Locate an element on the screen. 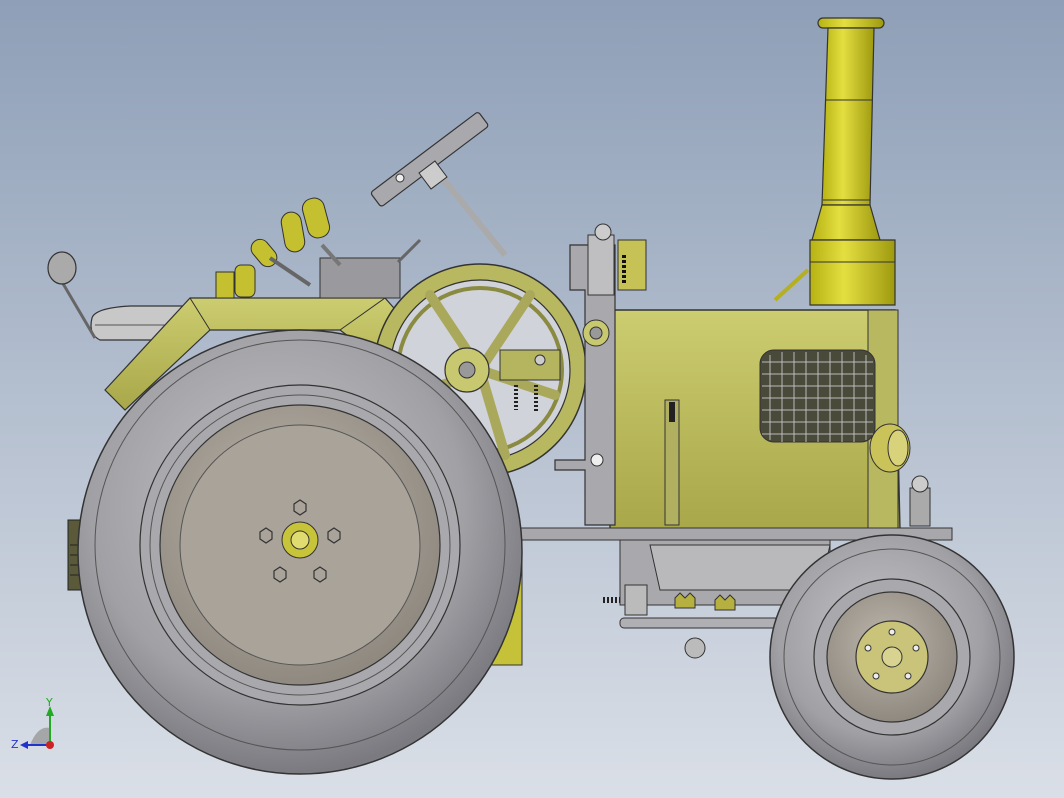 The height and width of the screenshot is (798, 1064). seat-back-icon is located at coordinates (62, 268).